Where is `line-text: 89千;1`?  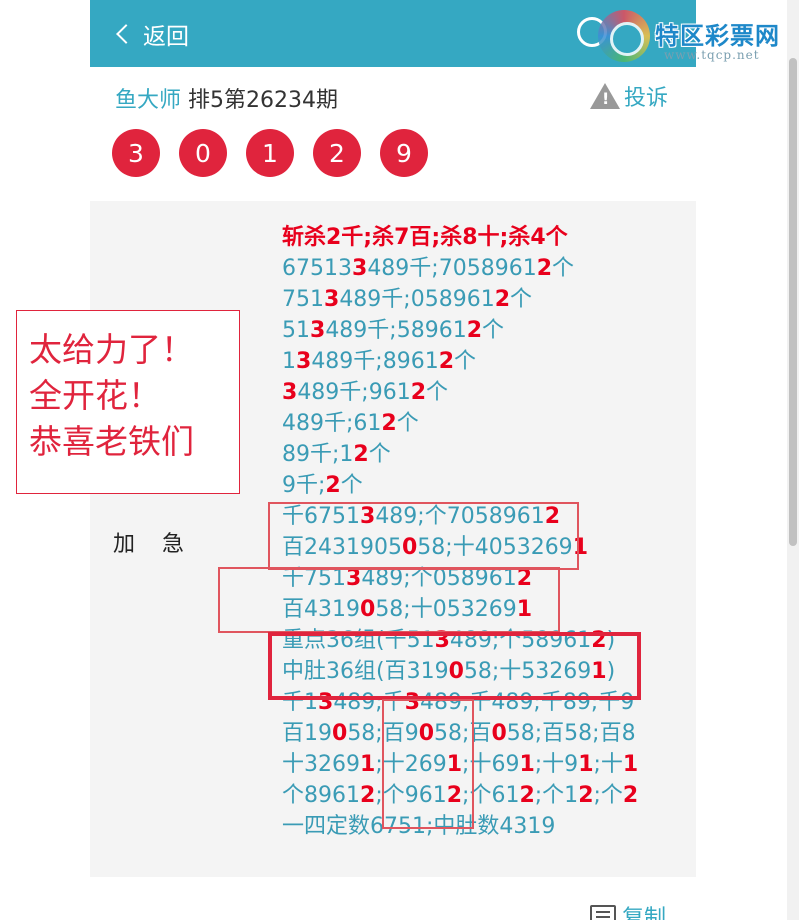
line-text: 89千;1 is located at coordinates (318, 454).